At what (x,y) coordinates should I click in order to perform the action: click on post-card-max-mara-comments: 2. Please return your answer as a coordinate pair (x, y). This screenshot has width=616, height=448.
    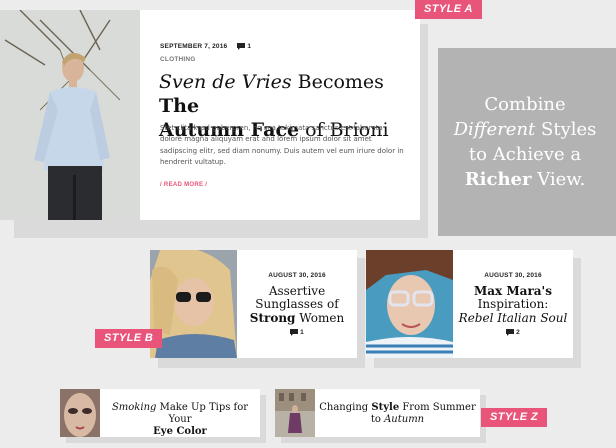
    Looking at the image, I should click on (513, 332).